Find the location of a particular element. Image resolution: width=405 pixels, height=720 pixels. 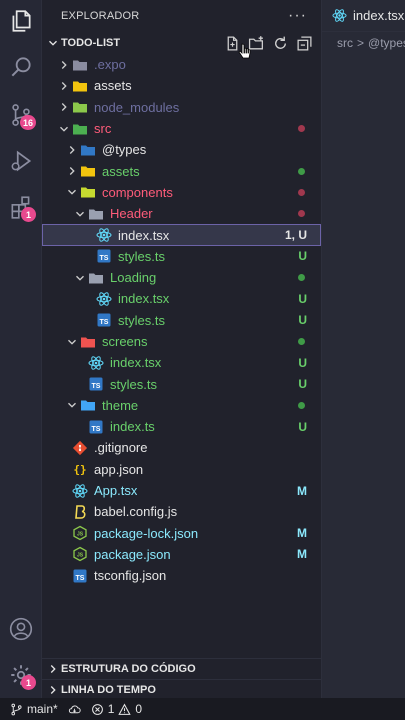

tree-file: JS package-lock.json M is located at coordinates (181, 533).